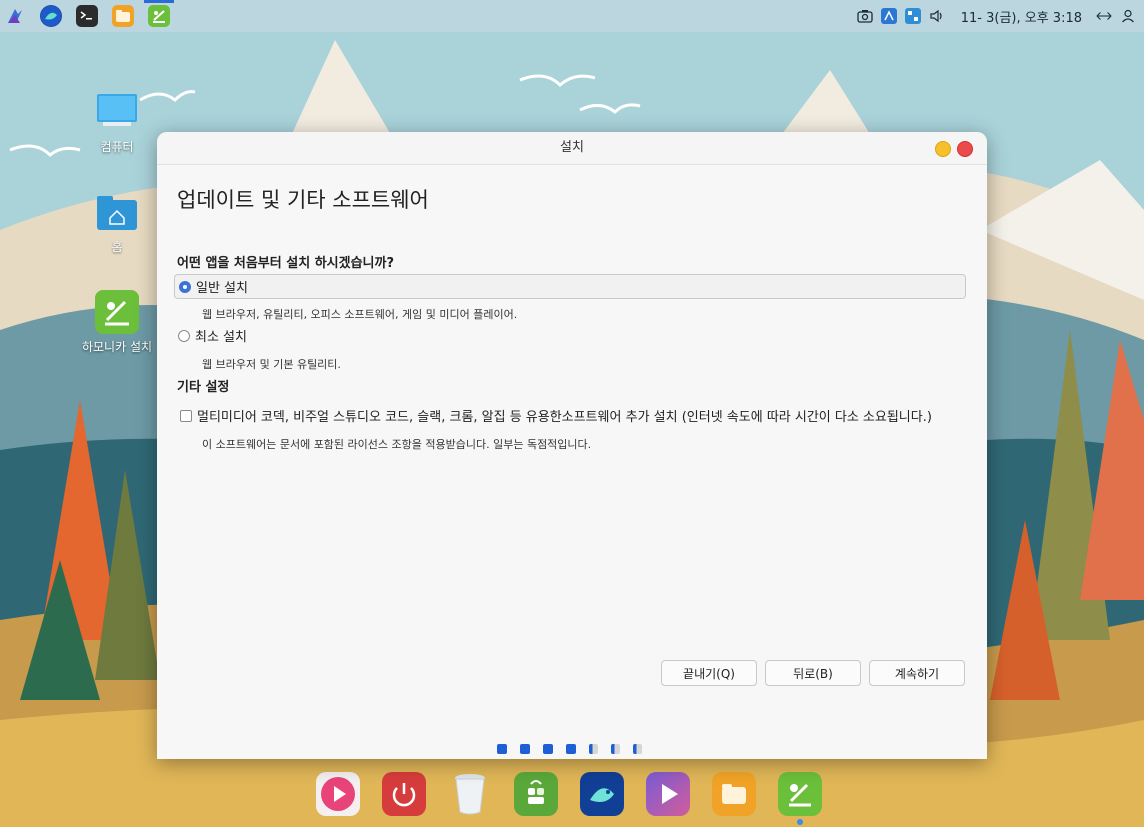 Image resolution: width=1144 pixels, height=827 pixels. Describe the element at coordinates (668, 794) in the screenshot. I see `video-player-icon` at that location.